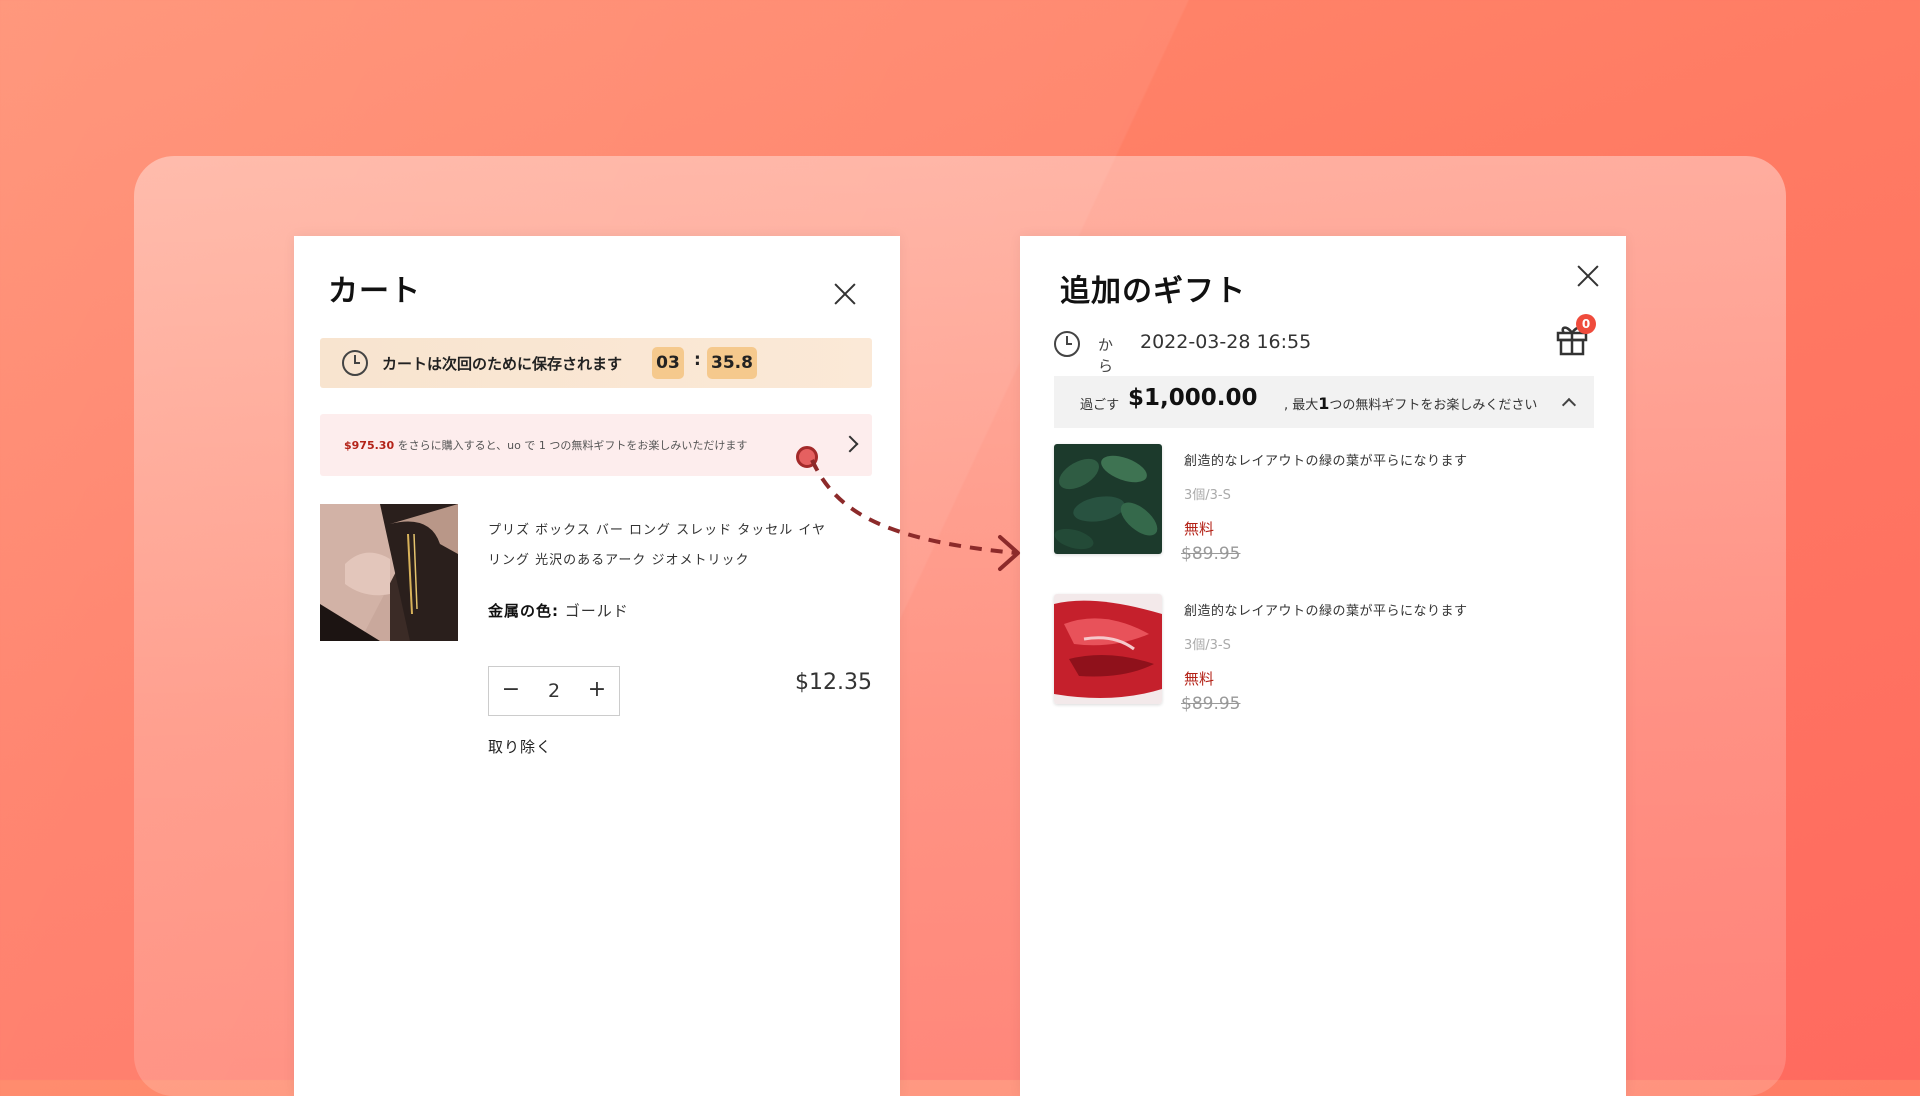 Image resolution: width=1920 pixels, height=1096 pixels. I want to click on product-image, so click(389, 572).